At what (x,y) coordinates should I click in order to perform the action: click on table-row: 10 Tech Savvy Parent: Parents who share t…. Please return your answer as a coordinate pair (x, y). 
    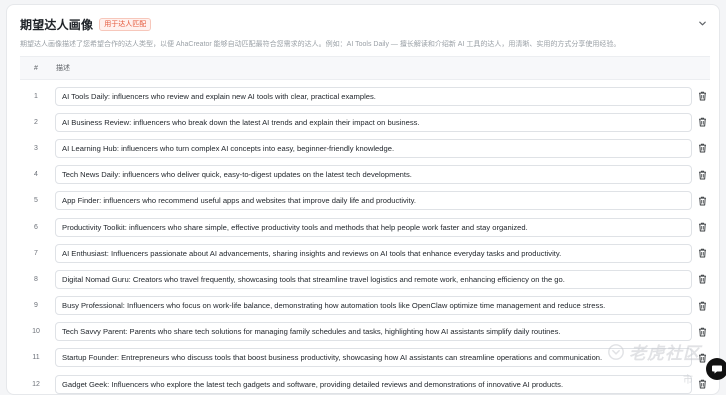
    Looking at the image, I should click on (365, 332).